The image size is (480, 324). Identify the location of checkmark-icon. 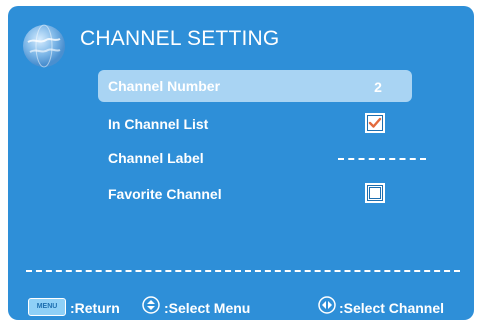
(375, 122).